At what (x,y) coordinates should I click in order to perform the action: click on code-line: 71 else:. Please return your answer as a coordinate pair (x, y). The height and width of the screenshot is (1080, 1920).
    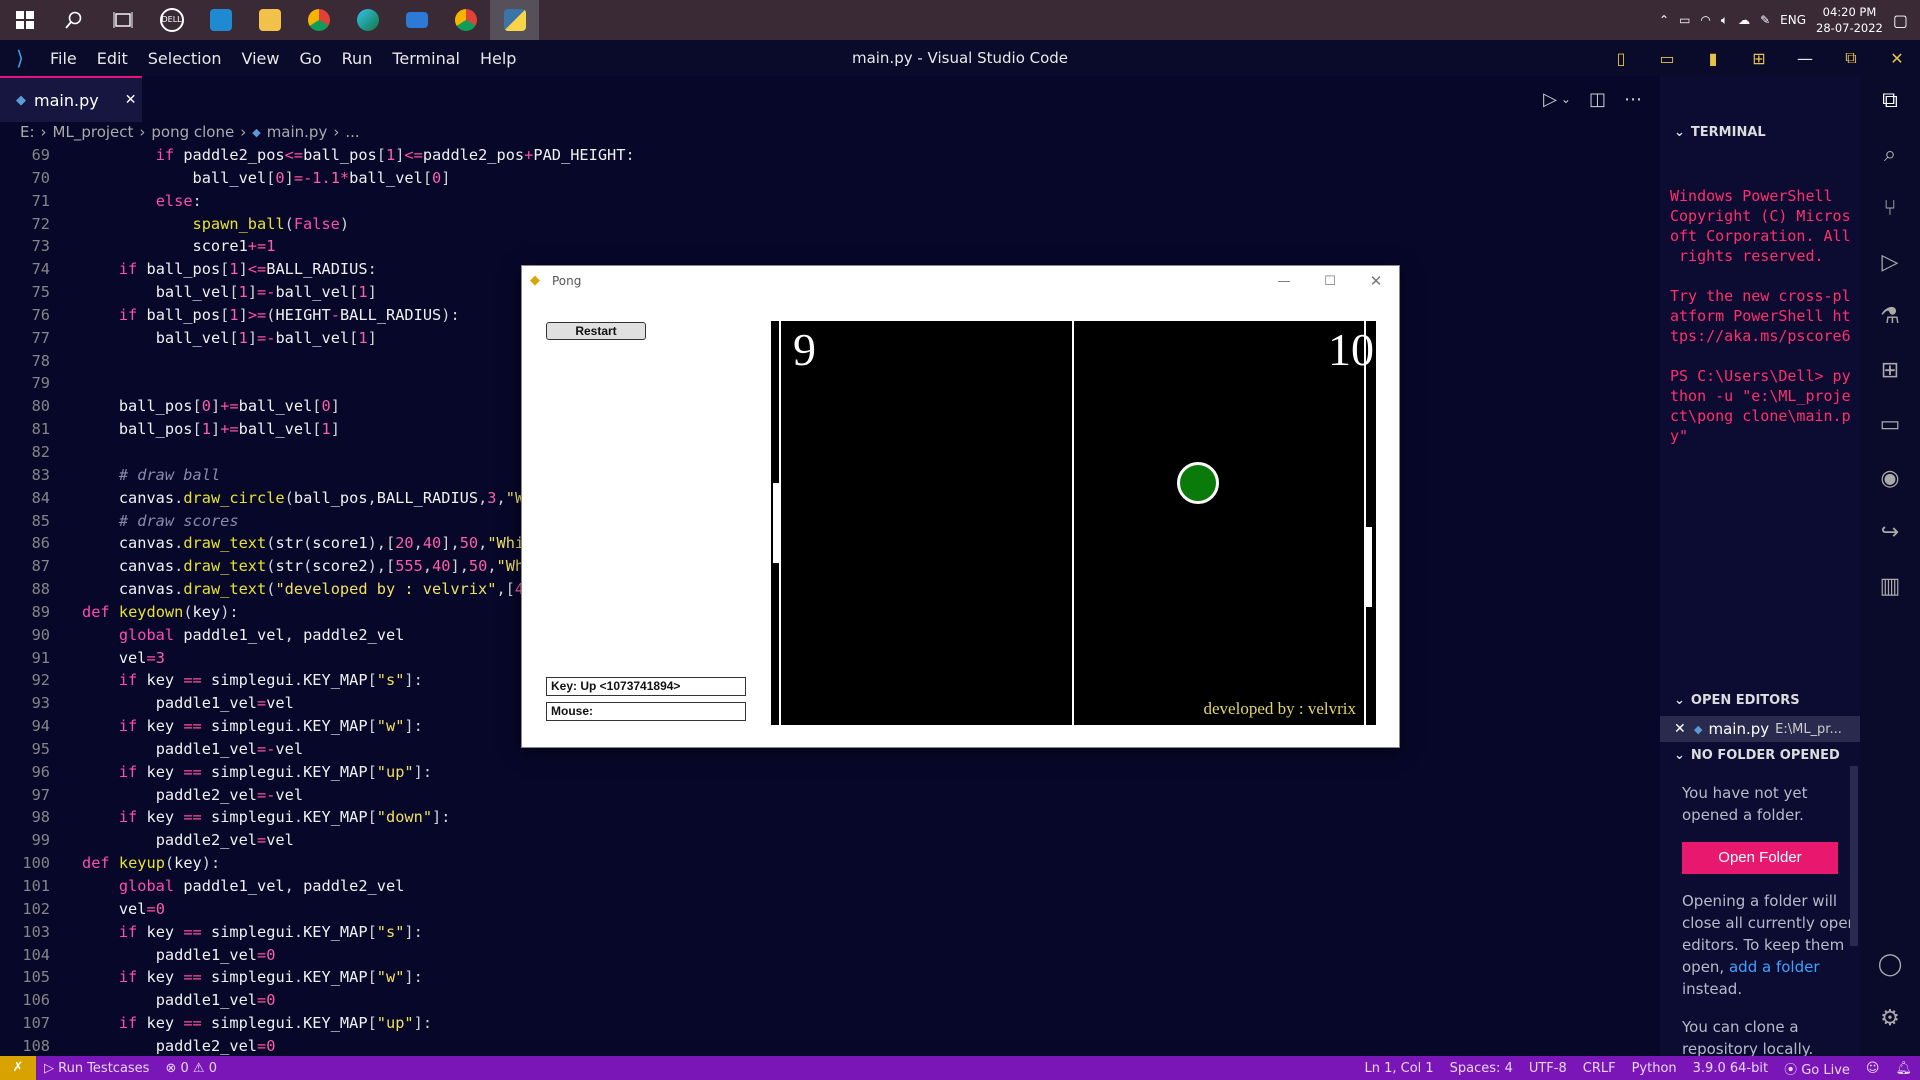
    Looking at the image, I should click on (822, 201).